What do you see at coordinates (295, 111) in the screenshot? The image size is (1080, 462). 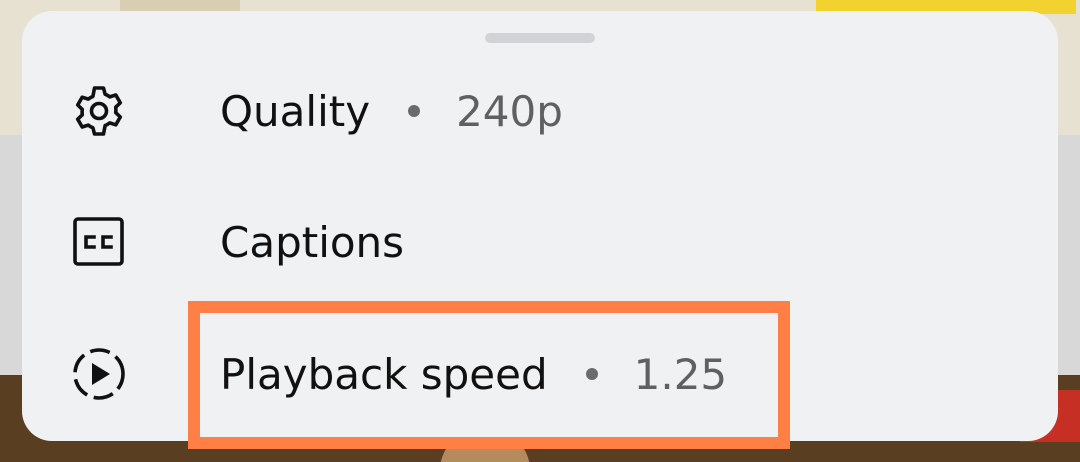 I see `menu-item-label: Quality` at bounding box center [295, 111].